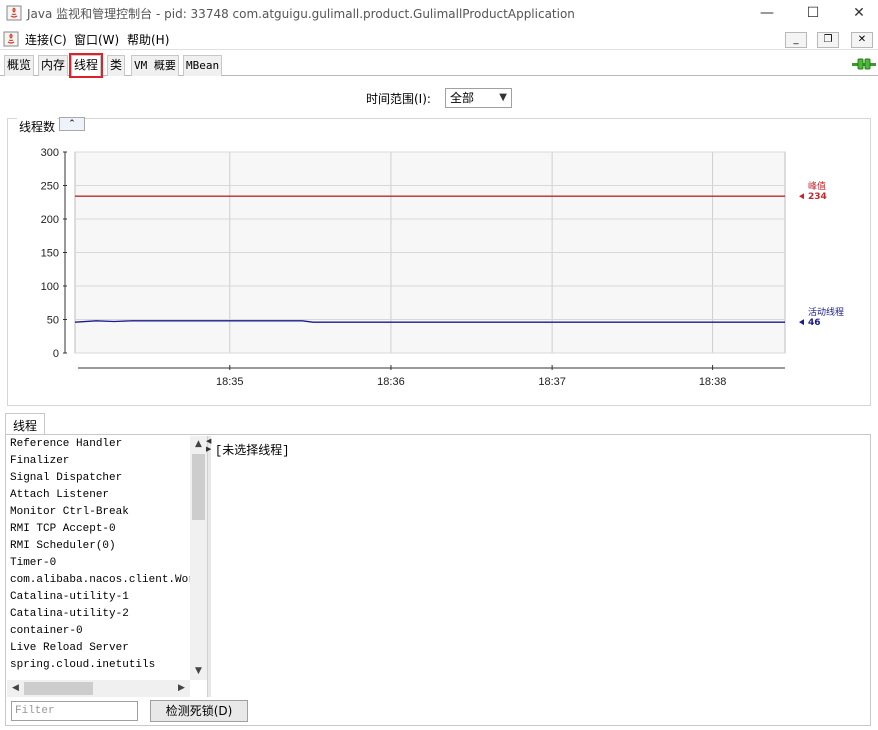  What do you see at coordinates (864, 64) in the screenshot?
I see `connection-status-icon` at bounding box center [864, 64].